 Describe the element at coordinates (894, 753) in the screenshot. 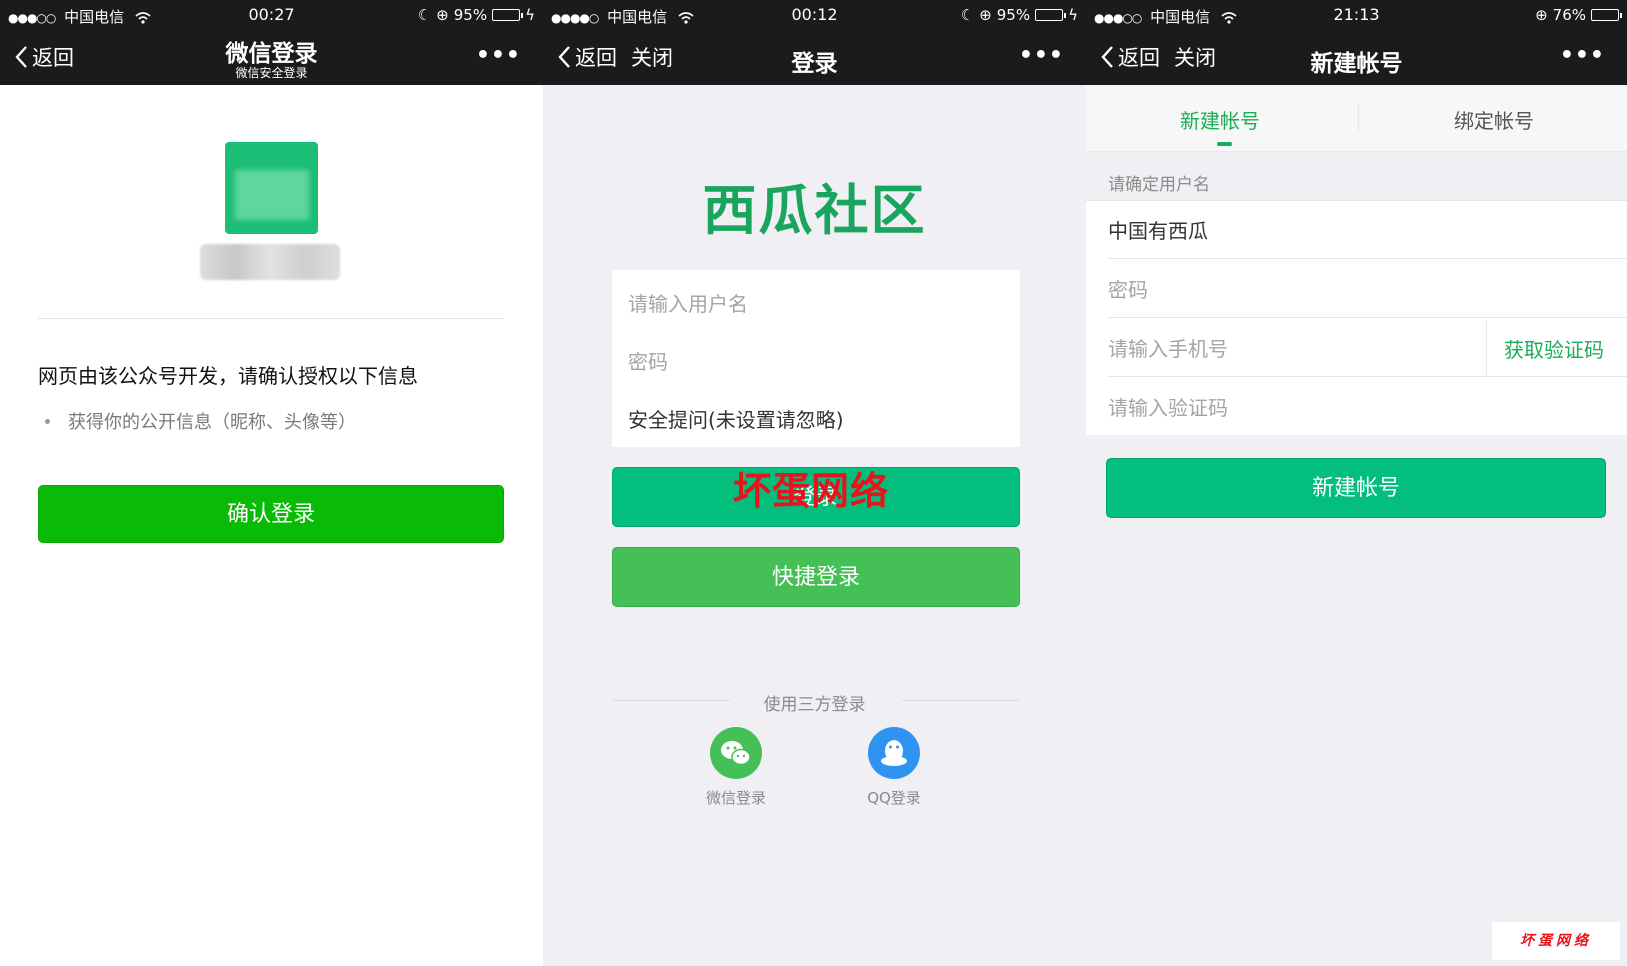

I see `qq-penguin-icon` at that location.